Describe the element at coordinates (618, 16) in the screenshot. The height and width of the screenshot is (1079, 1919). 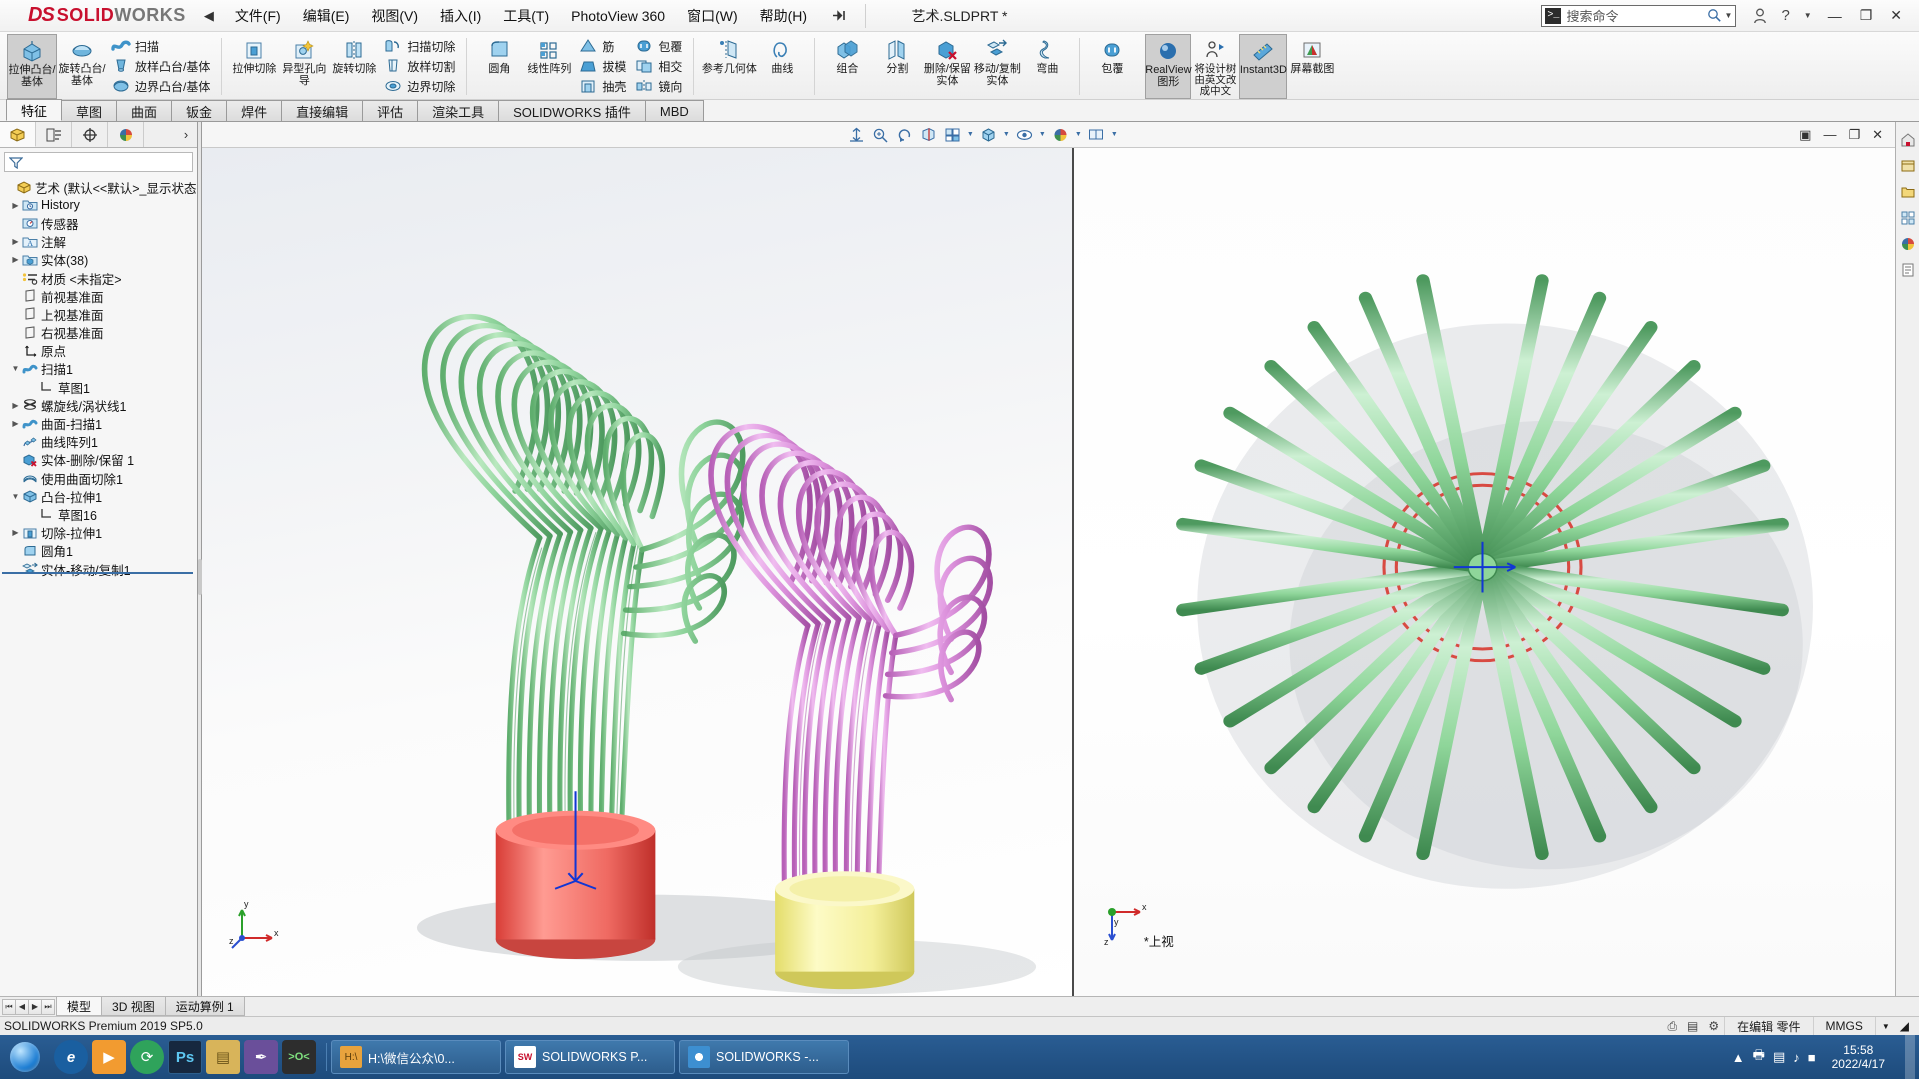
I see `menu-photoview360: PhotoView 360` at that location.